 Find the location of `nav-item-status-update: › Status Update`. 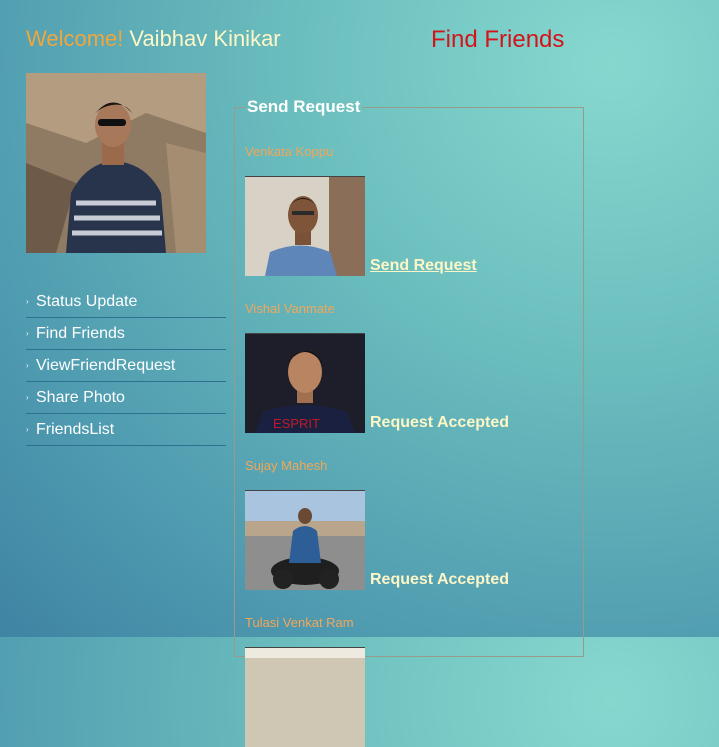

nav-item-status-update: › Status Update is located at coordinates (126, 302).